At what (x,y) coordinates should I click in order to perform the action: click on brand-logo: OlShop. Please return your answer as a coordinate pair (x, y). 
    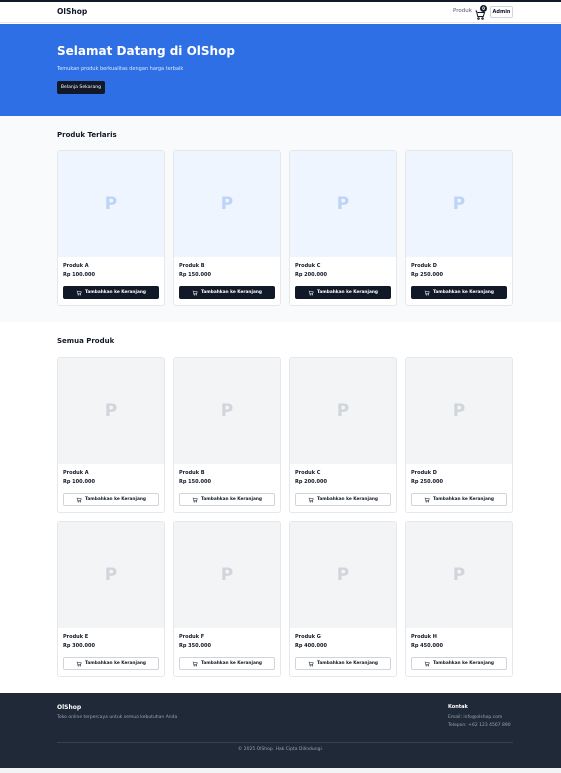
    Looking at the image, I should click on (72, 11).